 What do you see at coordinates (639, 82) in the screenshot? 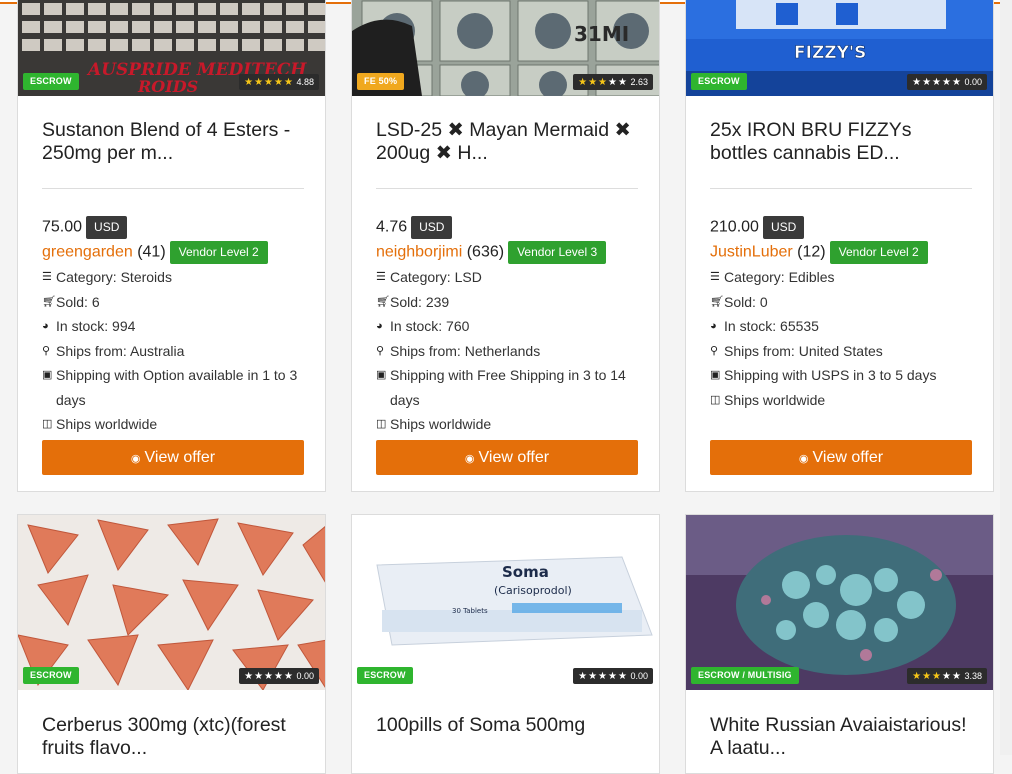
I see `rating-value: 2.63` at bounding box center [639, 82].